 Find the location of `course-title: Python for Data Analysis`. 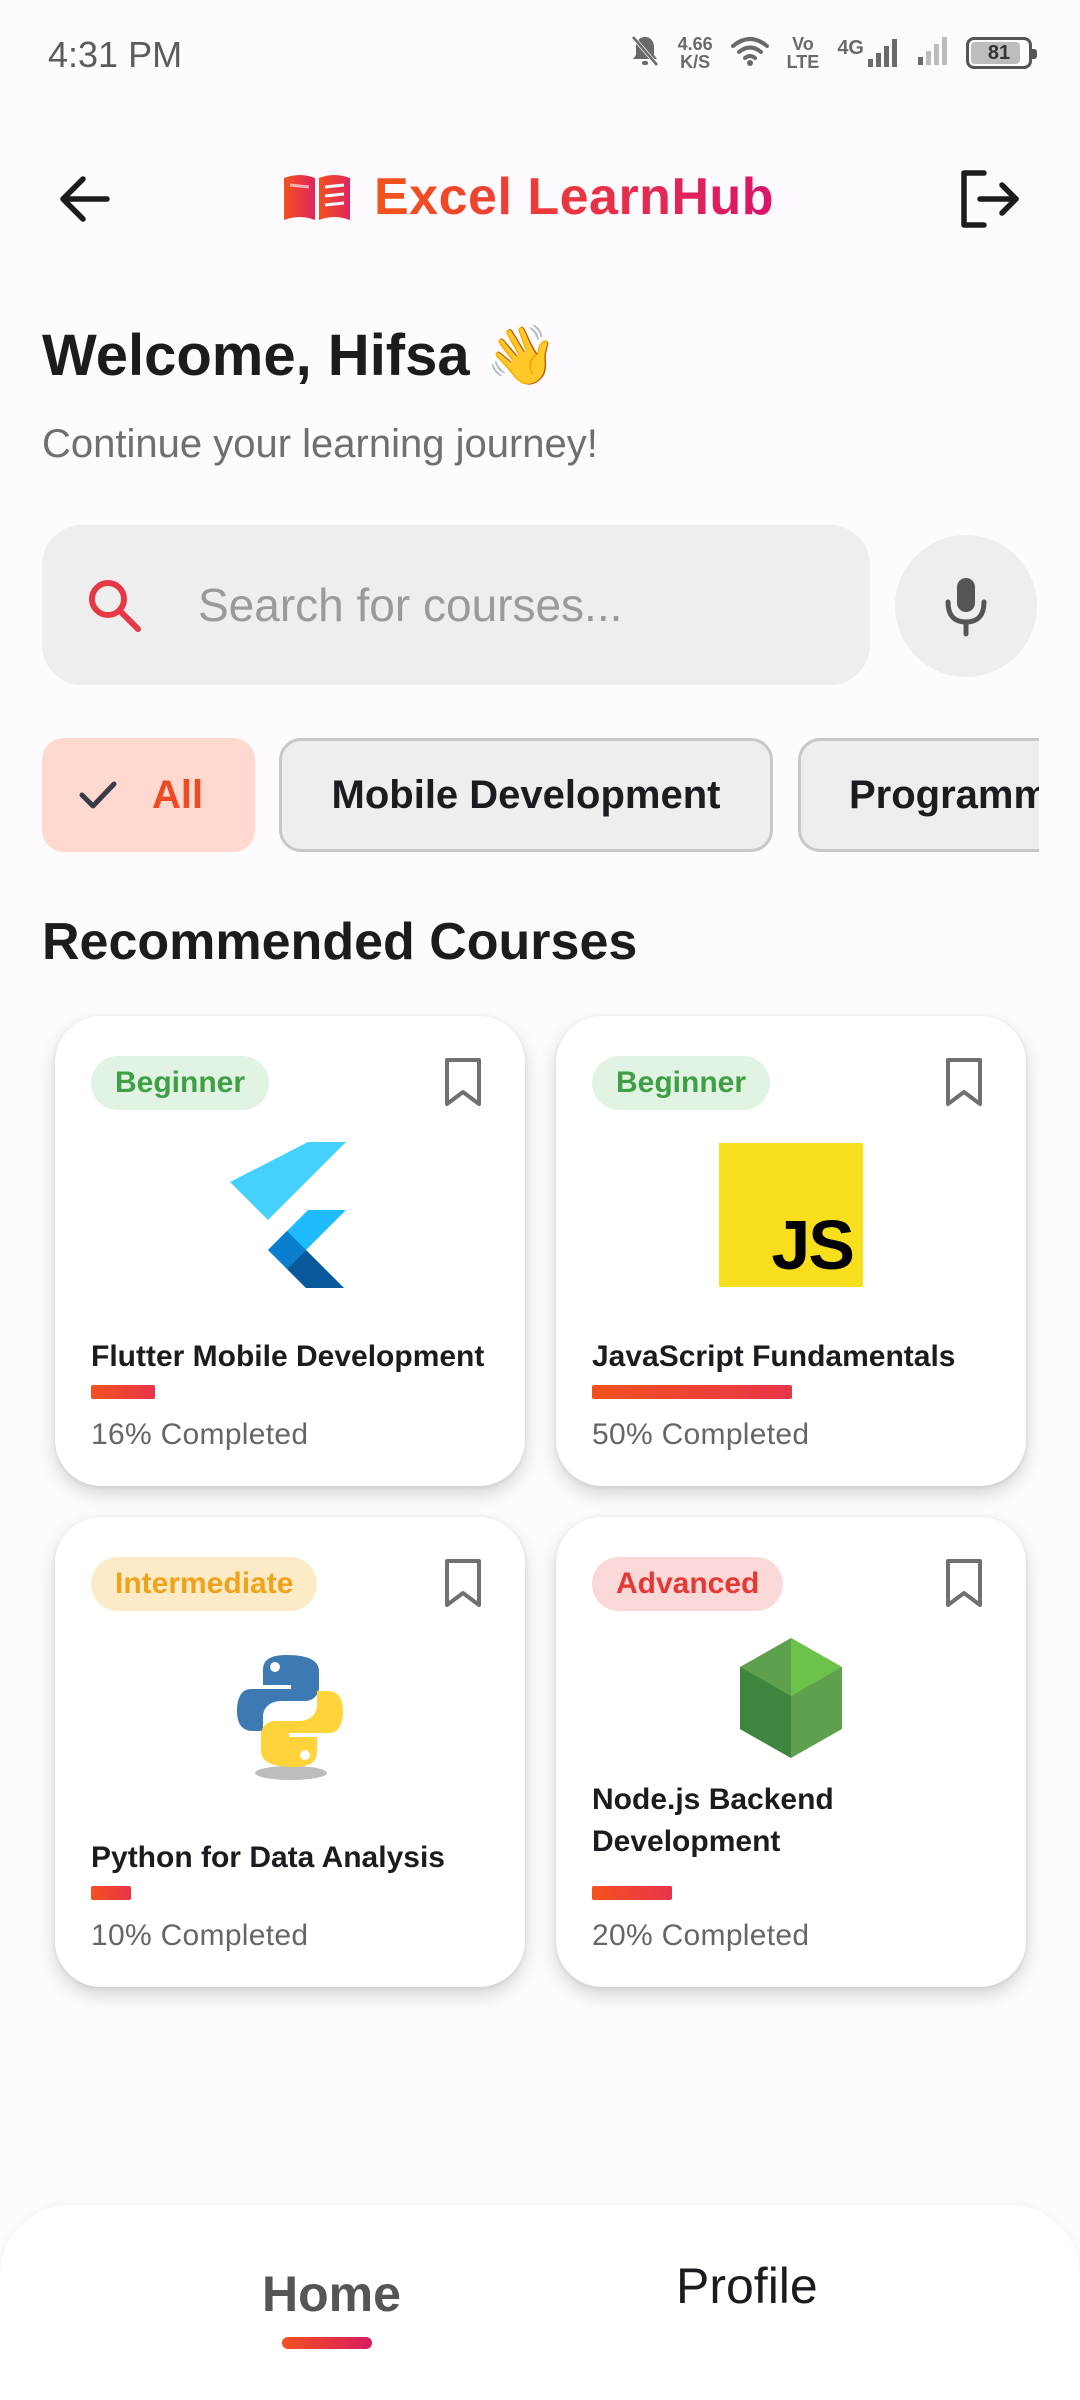

course-title: Python for Data Analysis is located at coordinates (268, 1857).